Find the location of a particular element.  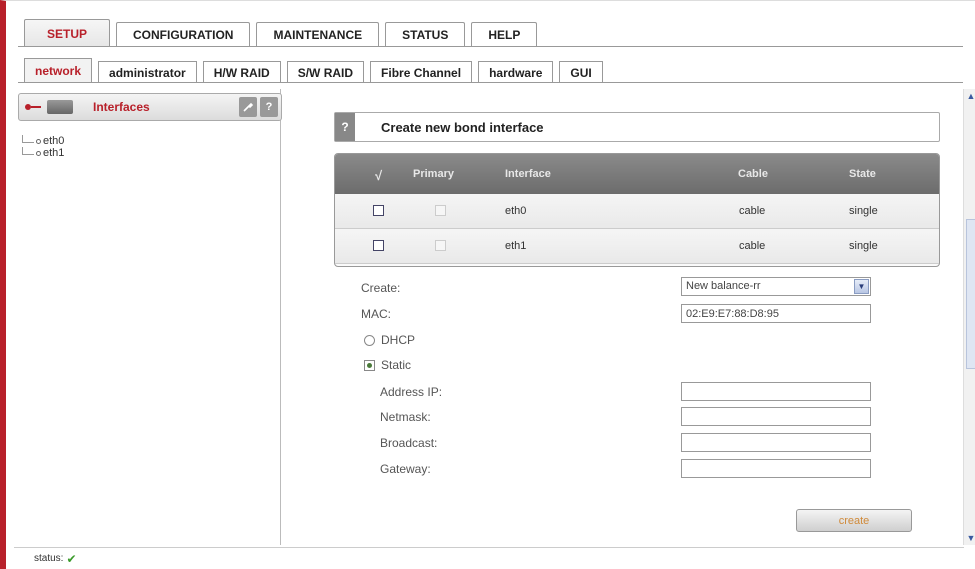

tree-item-eth1: eth1 is located at coordinates (43, 153).